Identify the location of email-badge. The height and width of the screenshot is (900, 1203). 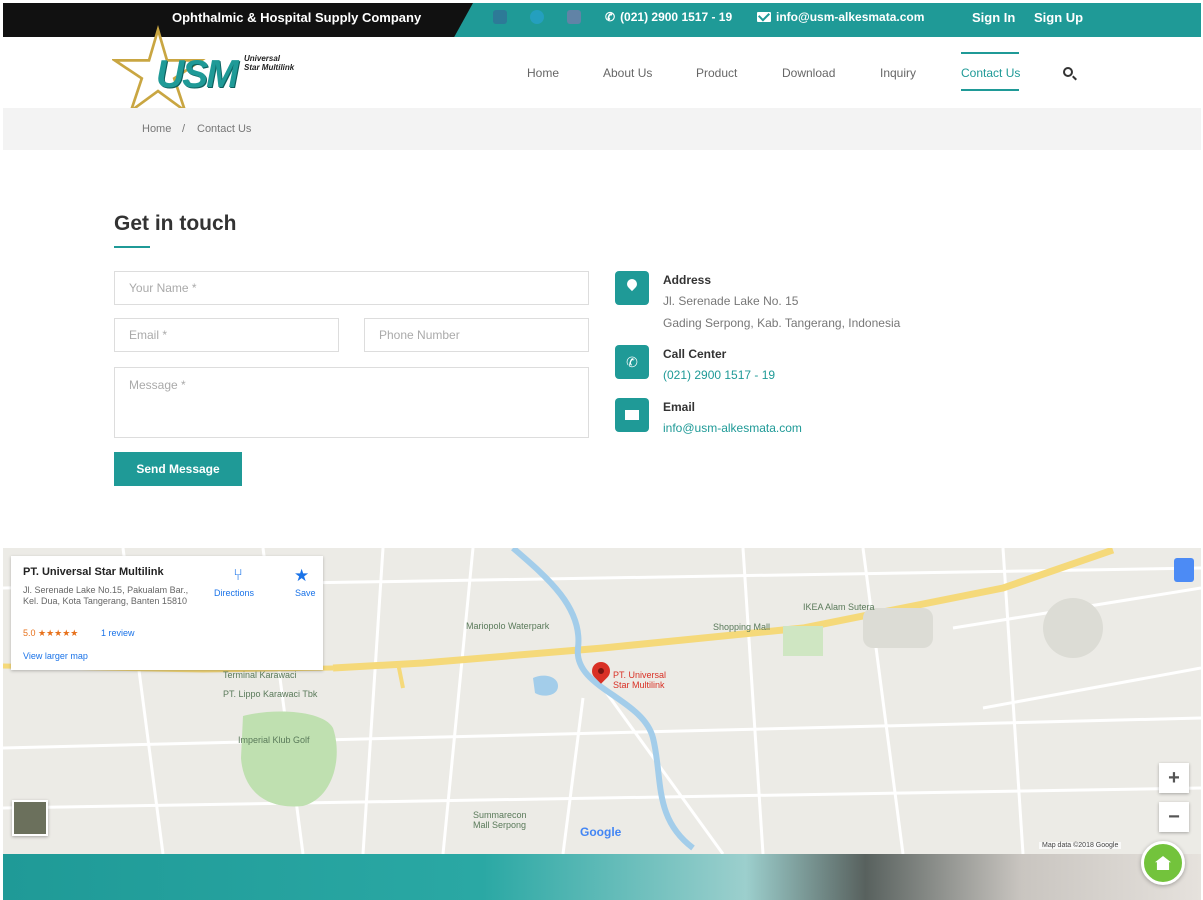
(632, 415).